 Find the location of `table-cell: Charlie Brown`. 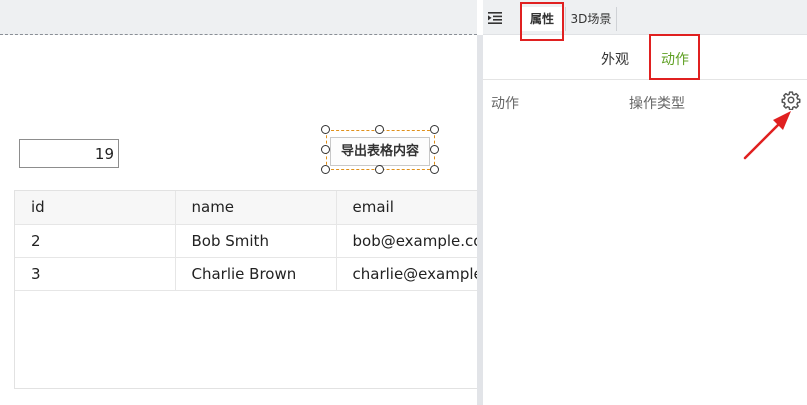

table-cell: Charlie Brown is located at coordinates (256, 274).